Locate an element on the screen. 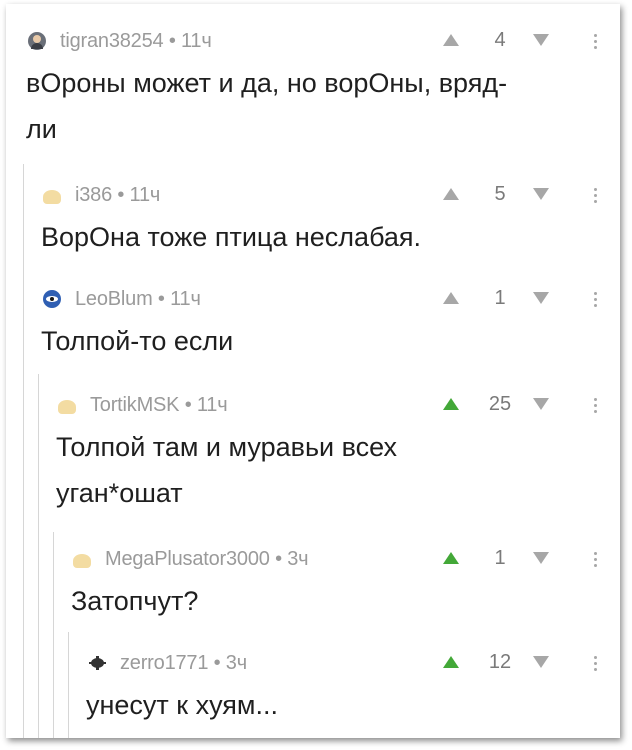  comment-header: TortikMSK • 11ч is located at coordinates (143, 405).